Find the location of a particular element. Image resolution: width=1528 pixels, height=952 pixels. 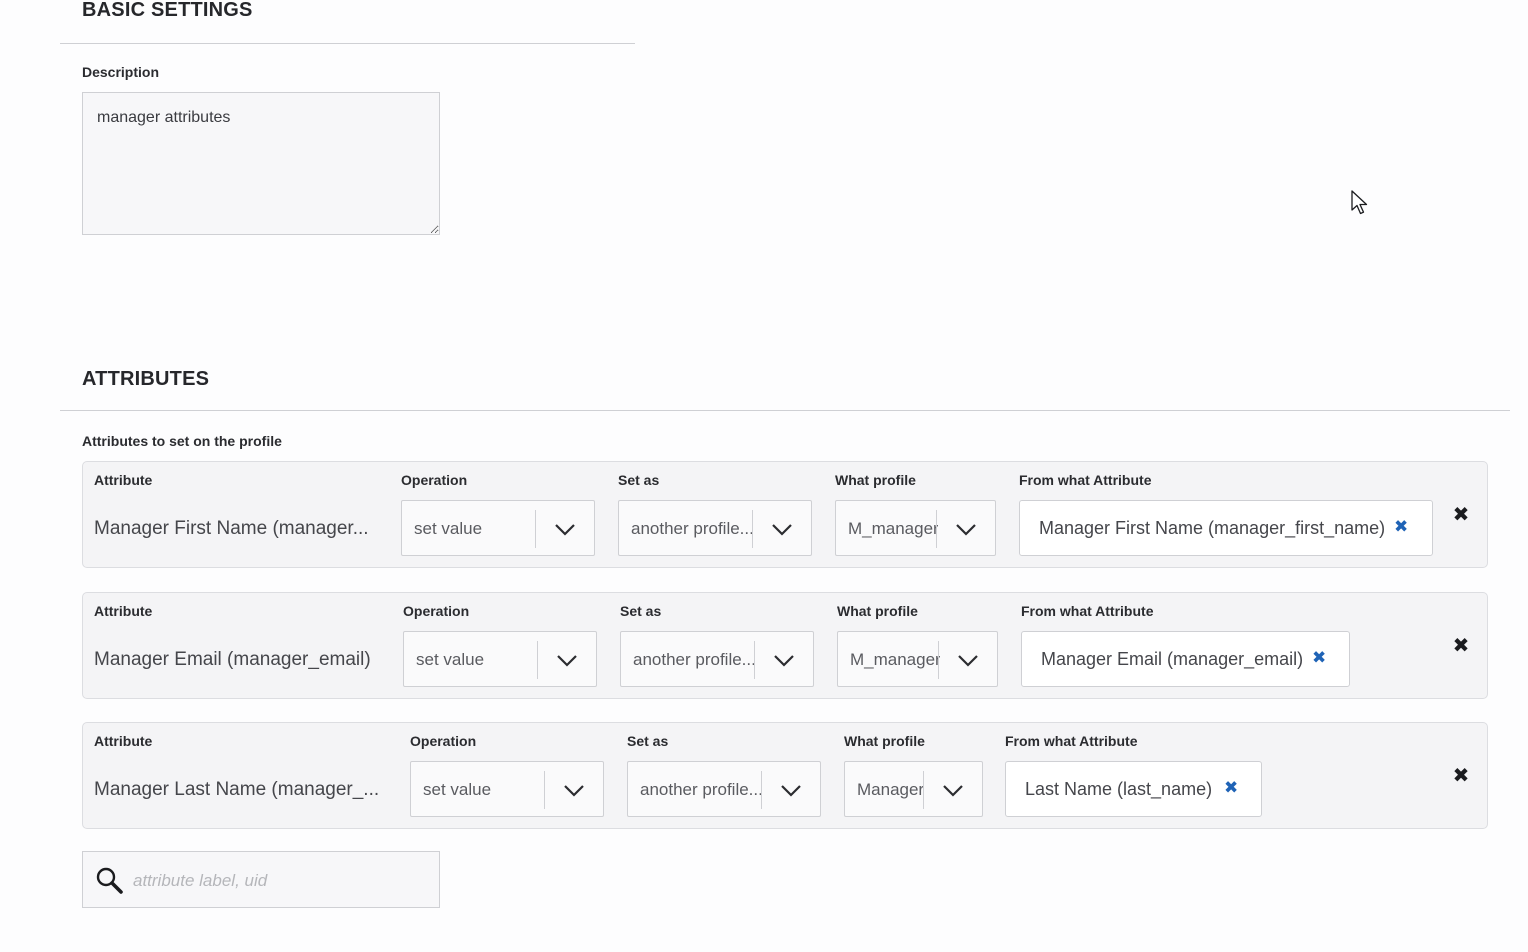

from-attribute-field: Manager Email (manager_email) ✖ is located at coordinates (1185, 659).